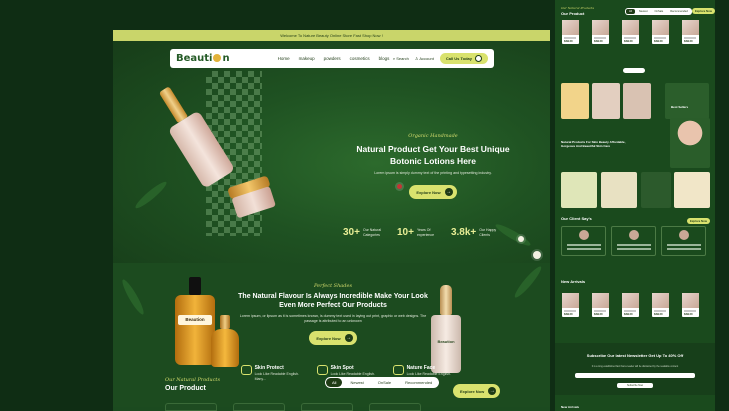 The image size is (729, 411). I want to click on product-tabs: All Newest OnSale Recommended, so click(382, 382).